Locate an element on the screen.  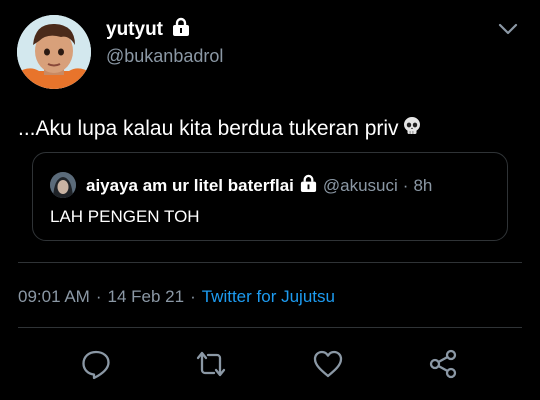
quoted-avatar is located at coordinates (63, 185).